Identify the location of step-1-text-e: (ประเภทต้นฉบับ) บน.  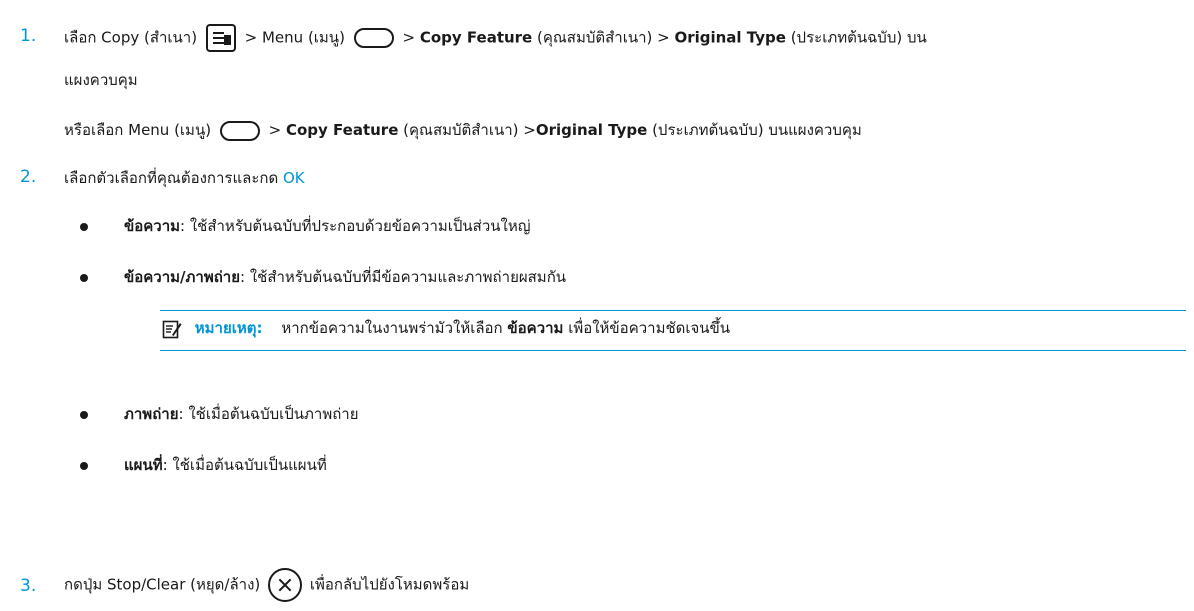
(856, 37).